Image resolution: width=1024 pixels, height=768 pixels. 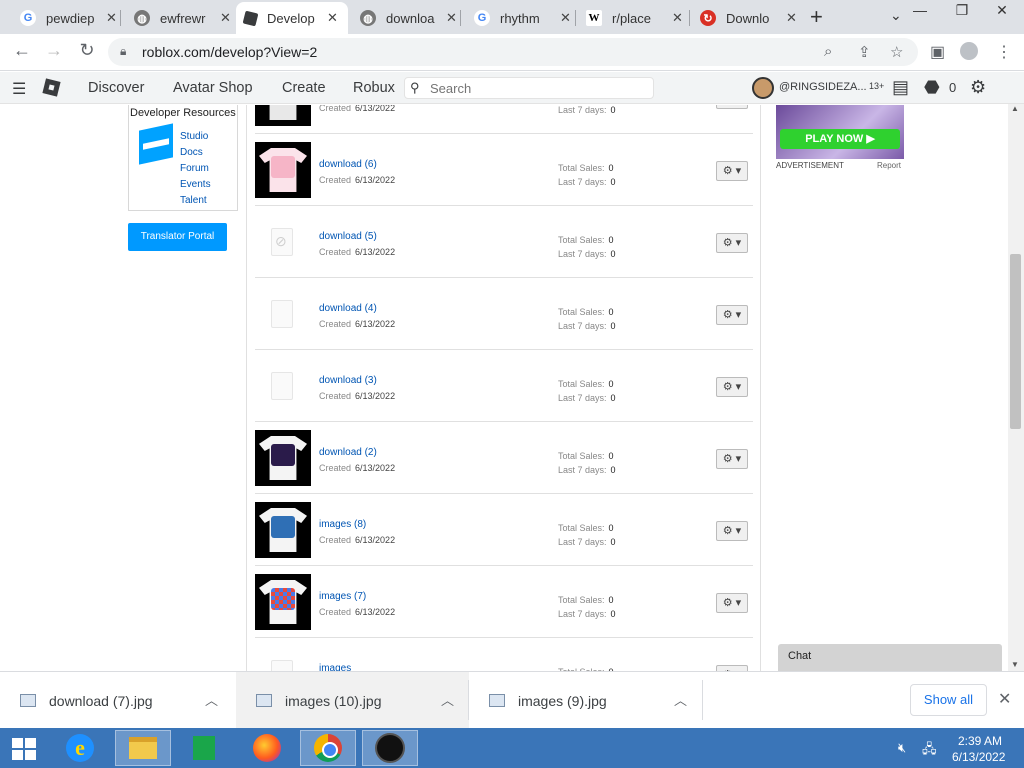 I want to click on chrome-icon, so click(x=328, y=748).